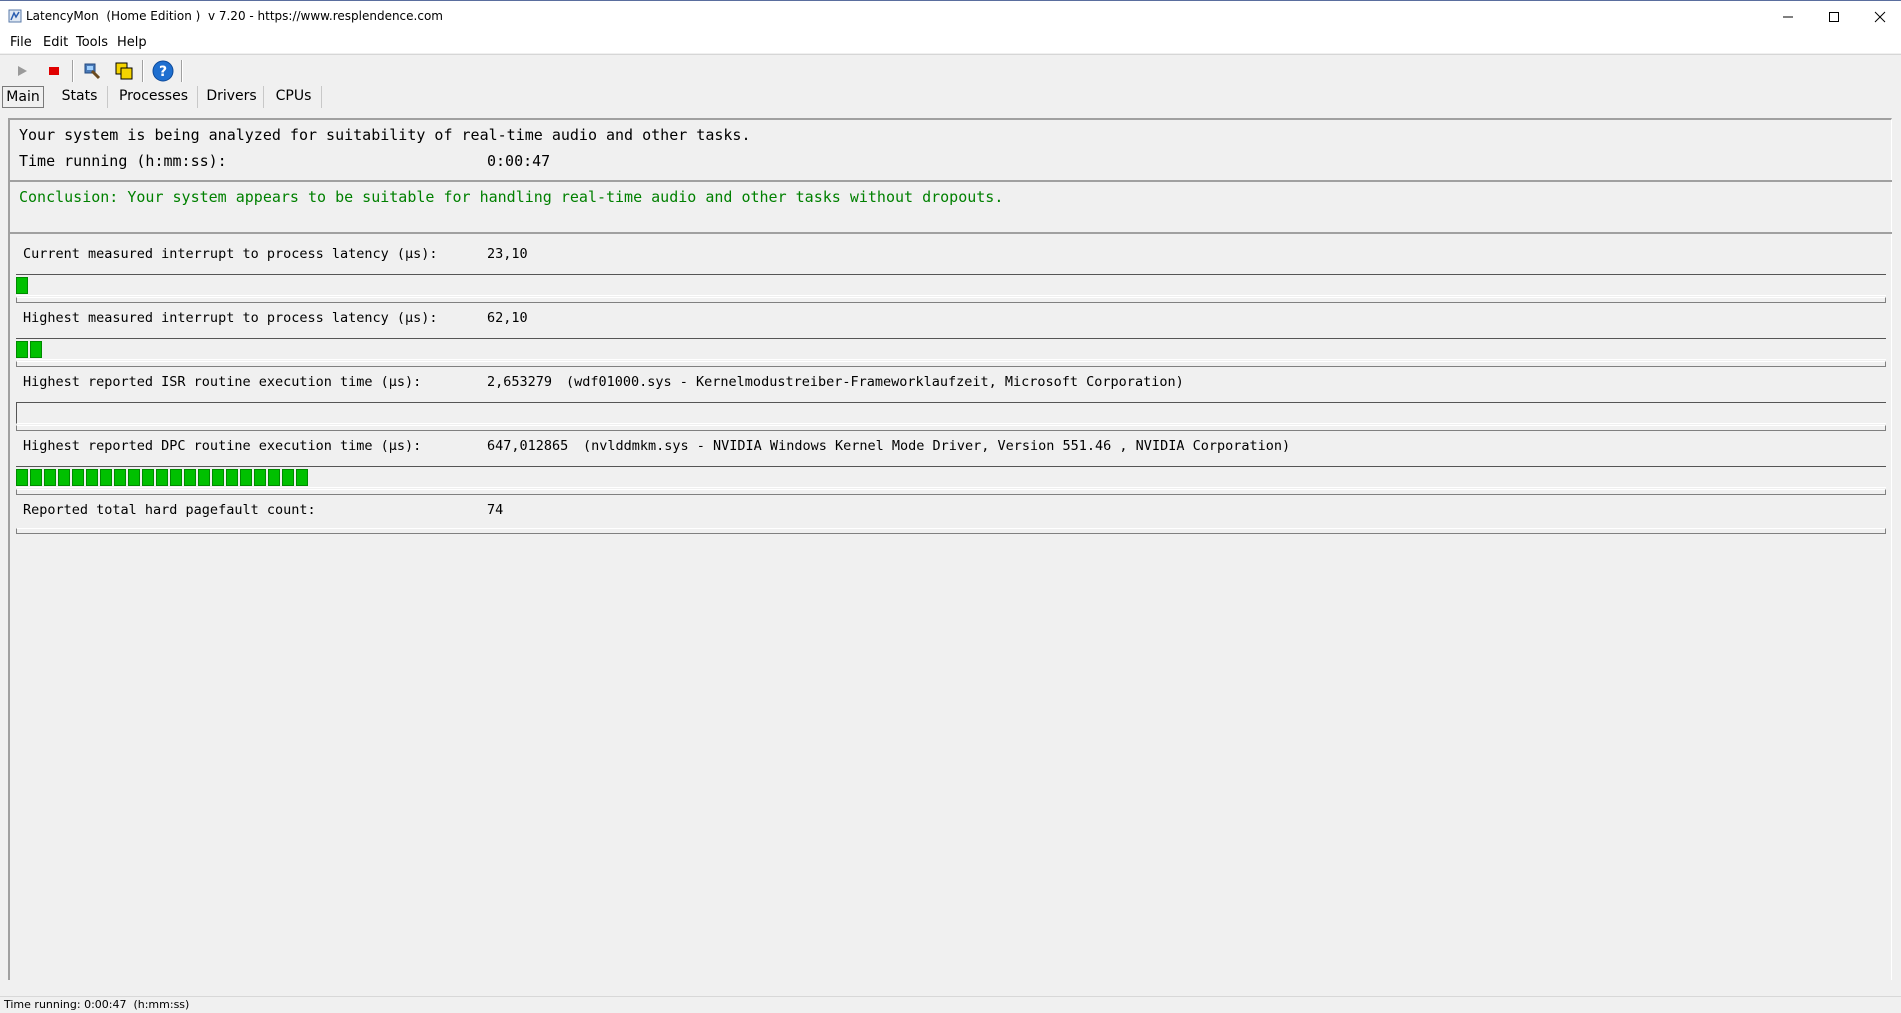  I want to click on maximize-icon, so click(1834, 17).